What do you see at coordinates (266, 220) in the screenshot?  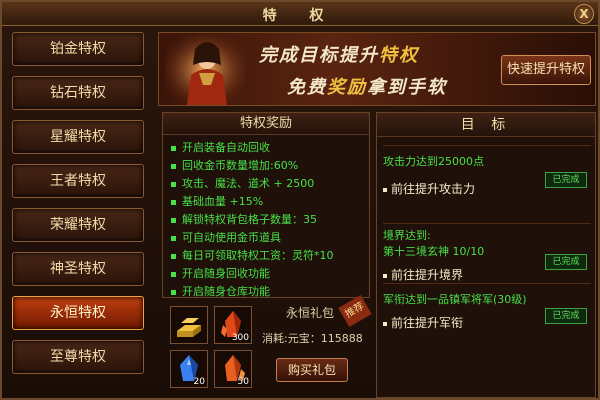 I see `list-item: 解锁特权背包格子数量：35` at bounding box center [266, 220].